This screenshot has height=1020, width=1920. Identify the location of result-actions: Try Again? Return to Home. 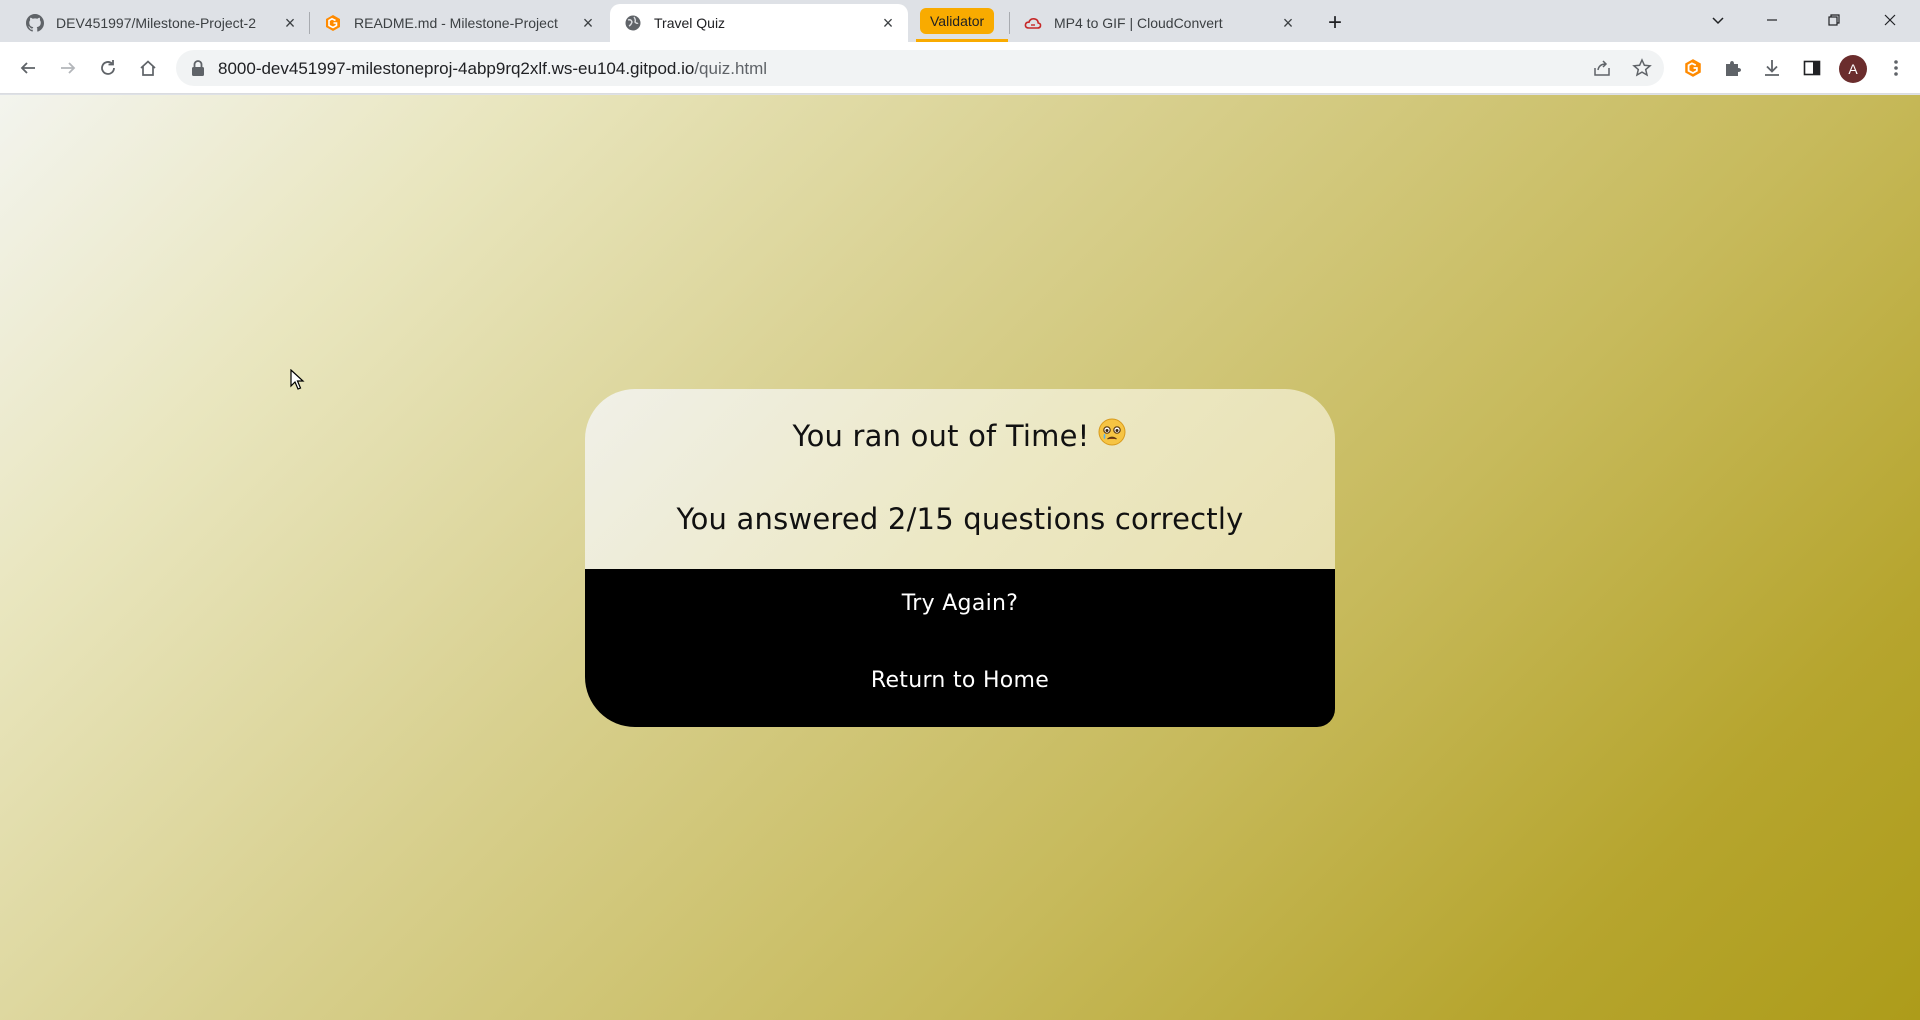
(960, 648).